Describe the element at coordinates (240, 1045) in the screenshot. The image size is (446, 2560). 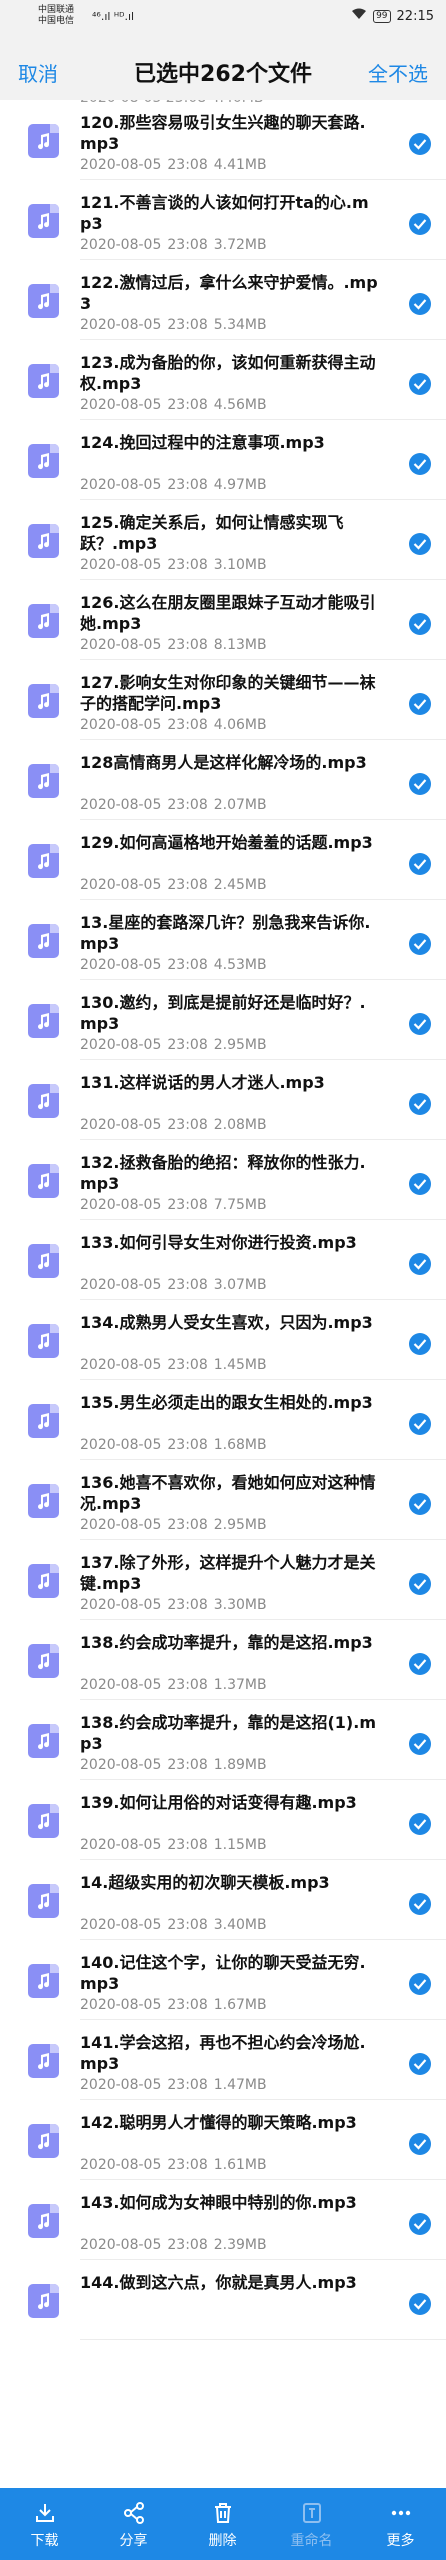
I see `file-size: 2.95MB` at that location.